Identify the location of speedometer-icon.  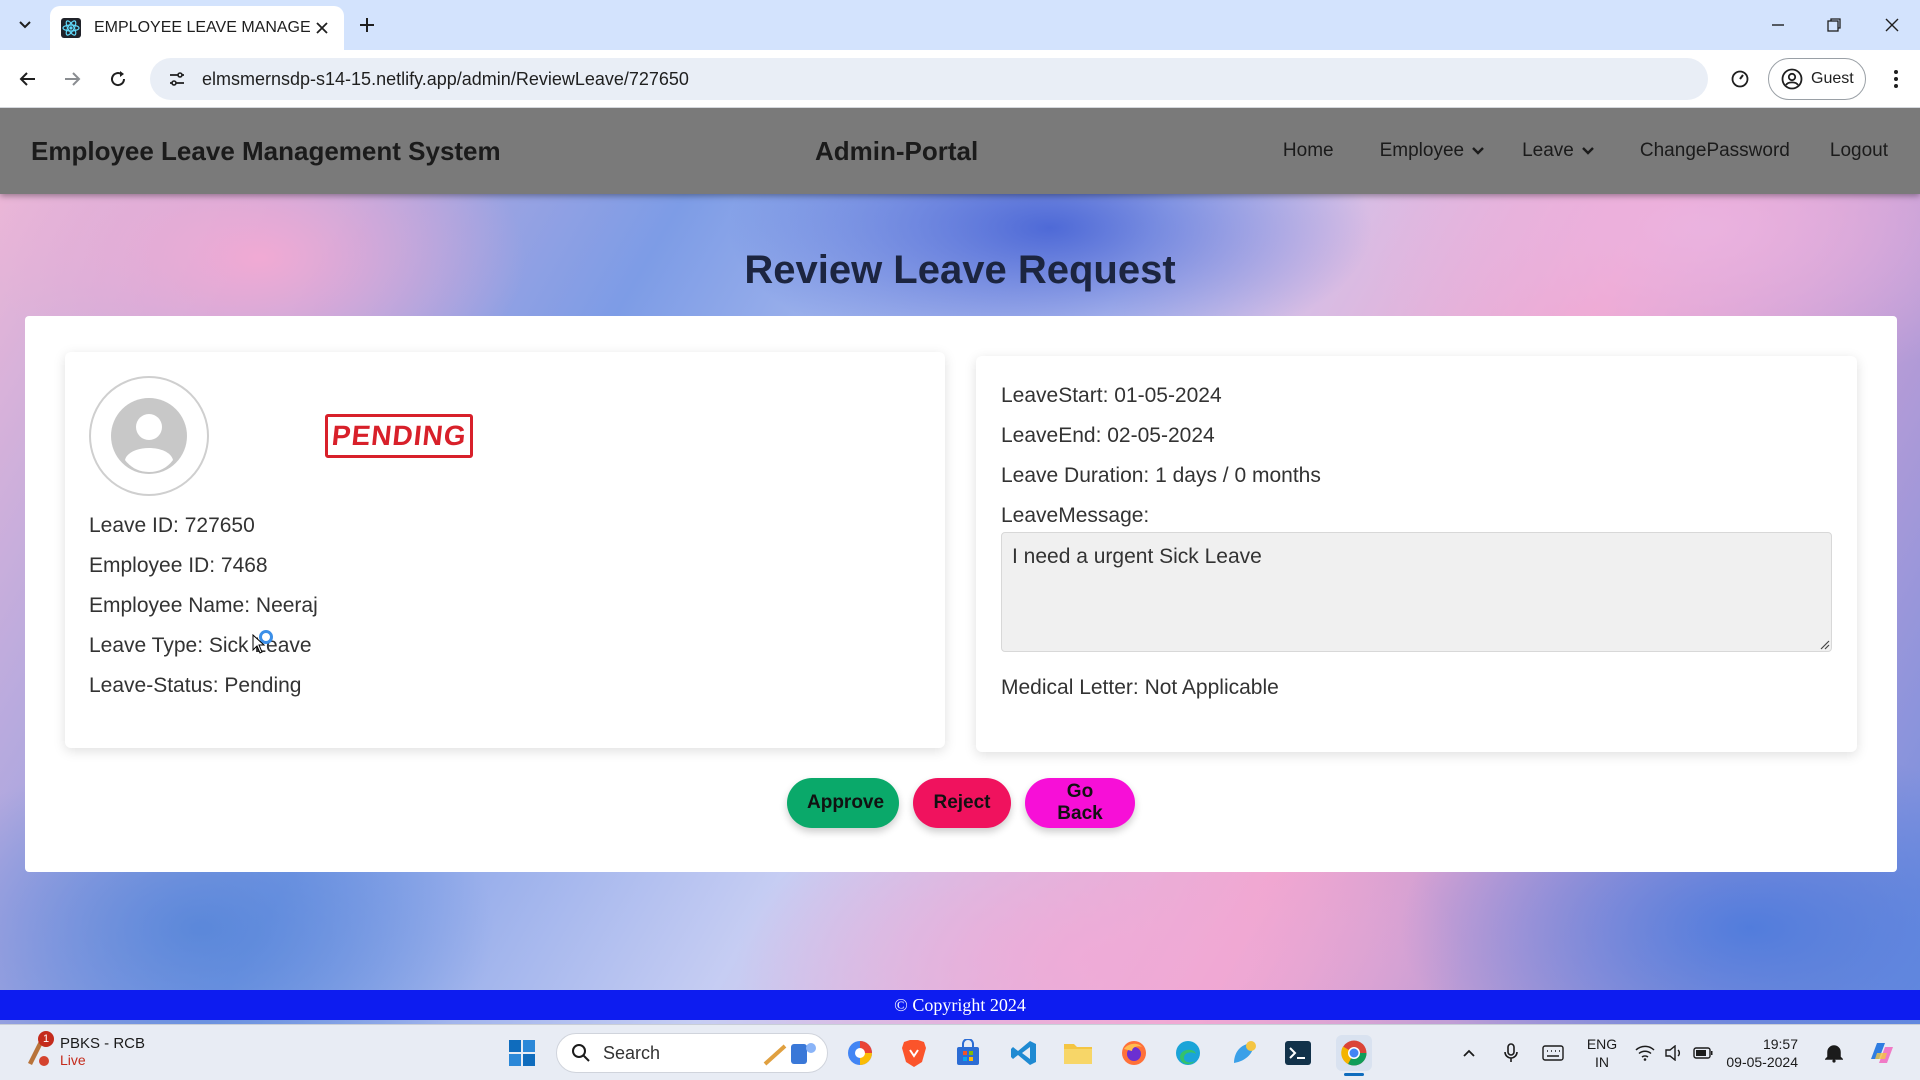
(1740, 79).